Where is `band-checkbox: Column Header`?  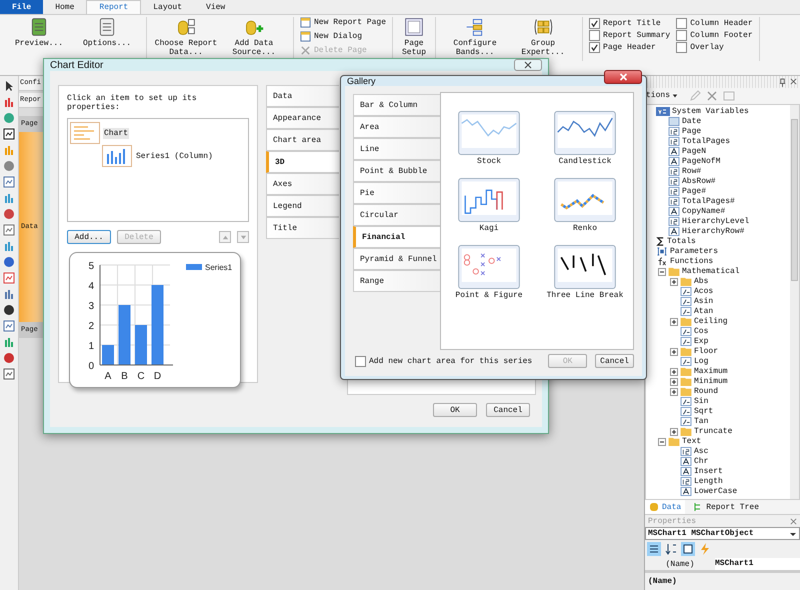 band-checkbox: Column Header is located at coordinates (714, 23).